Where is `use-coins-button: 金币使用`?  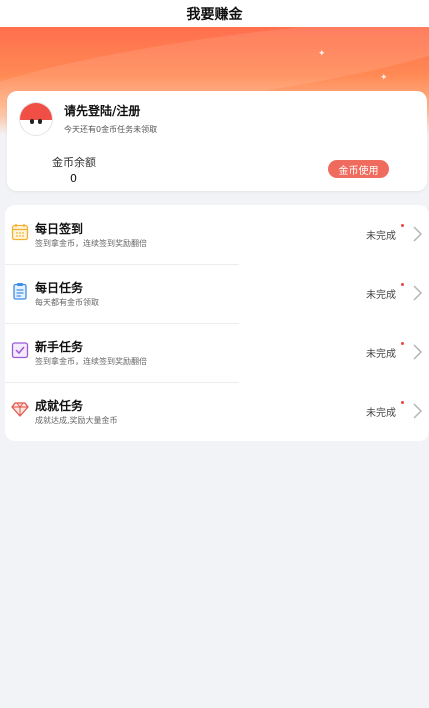
use-coins-button: 金币使用 is located at coordinates (358, 169).